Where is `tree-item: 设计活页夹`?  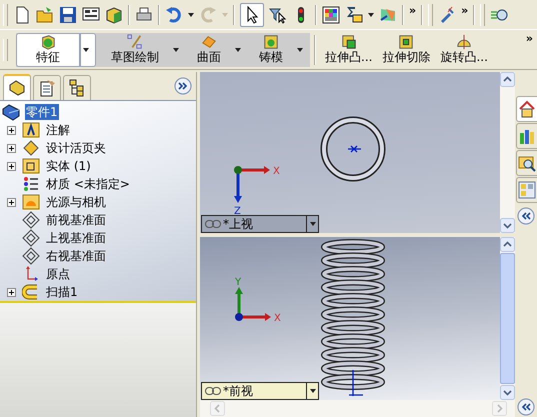
tree-item: 设计活页夹 is located at coordinates (76, 148).